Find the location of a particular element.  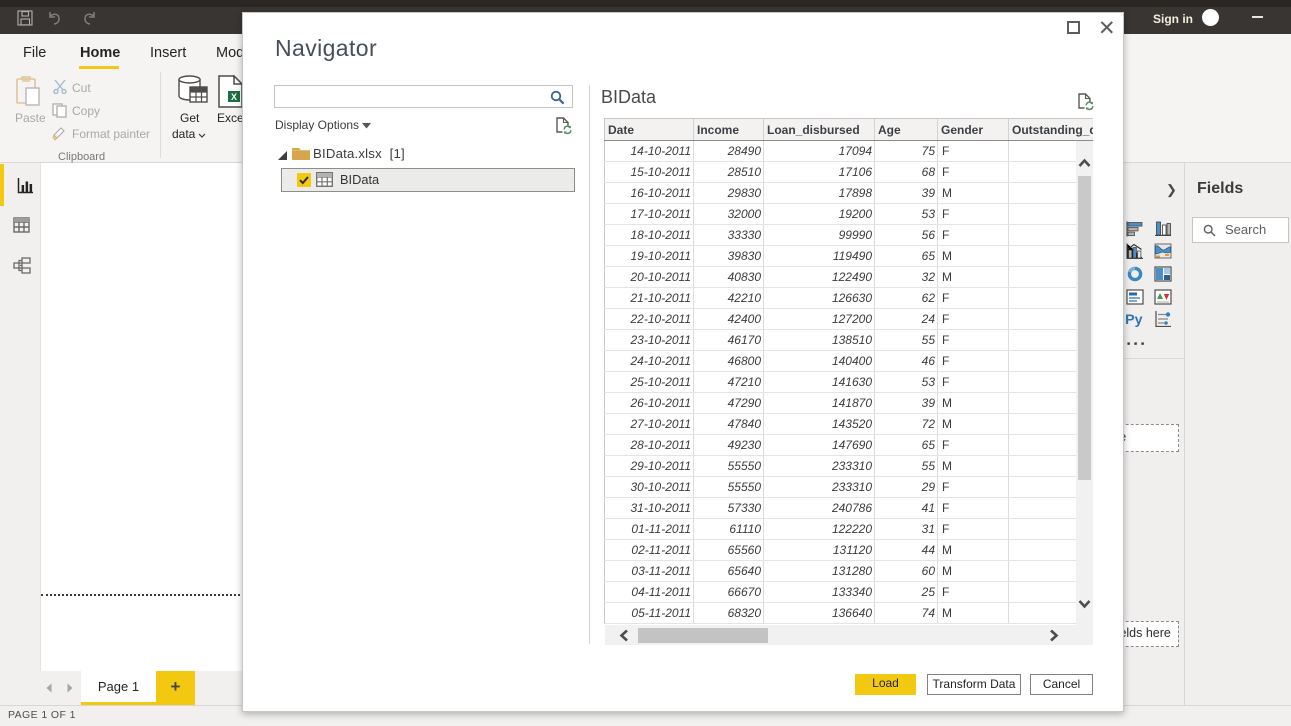

svg-text: X is located at coordinates (234, 97).